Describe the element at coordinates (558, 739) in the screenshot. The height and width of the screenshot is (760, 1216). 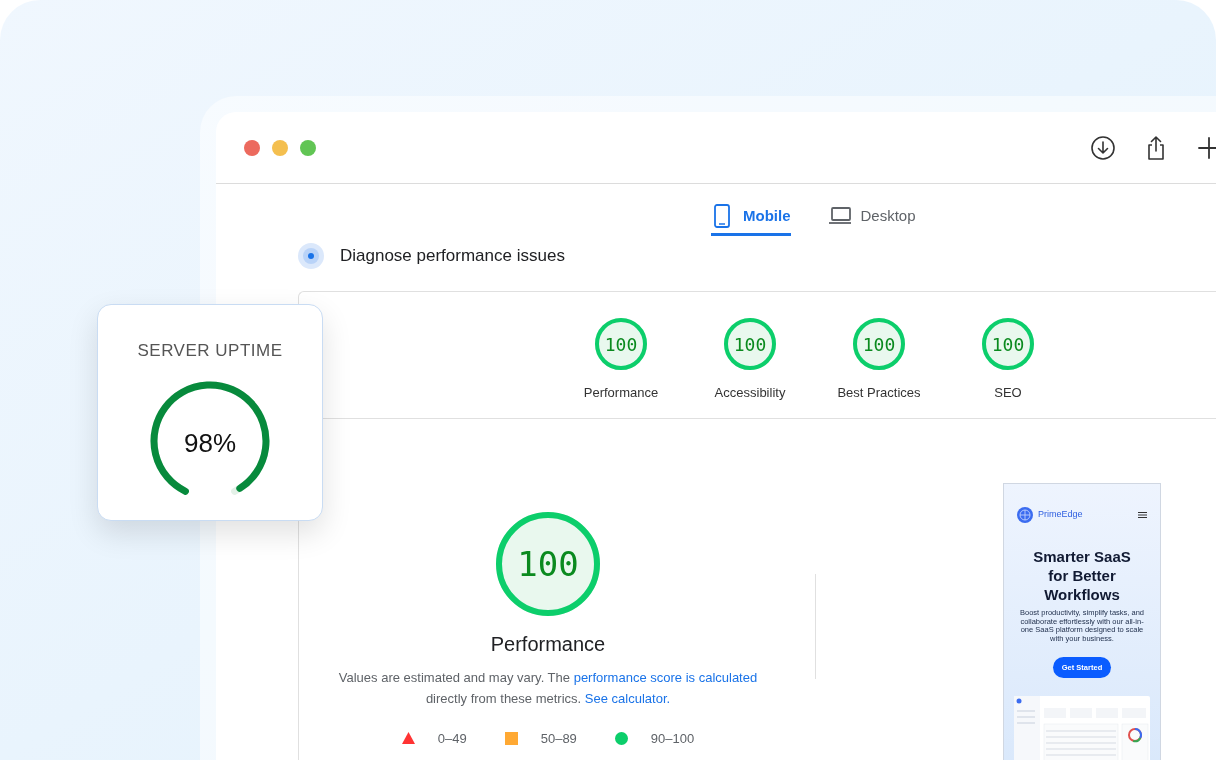
I see `legend-label: 50–89` at that location.